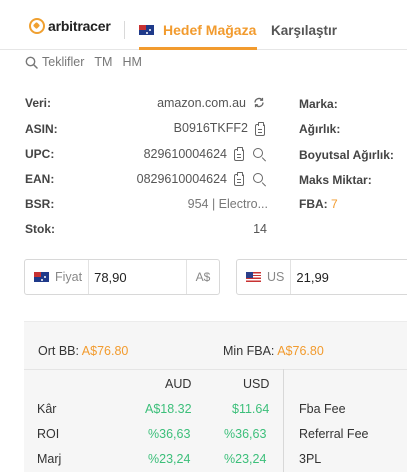 The height and width of the screenshot is (472, 407). I want to click on fba-label-text: FBA:, so click(313, 204).